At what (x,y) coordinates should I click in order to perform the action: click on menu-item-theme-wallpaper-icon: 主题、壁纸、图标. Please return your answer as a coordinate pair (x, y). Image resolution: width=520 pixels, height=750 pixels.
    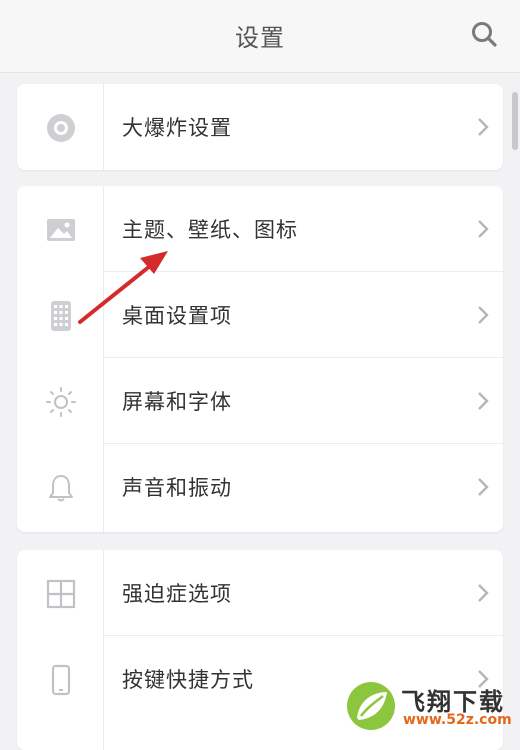
    Looking at the image, I should click on (260, 229).